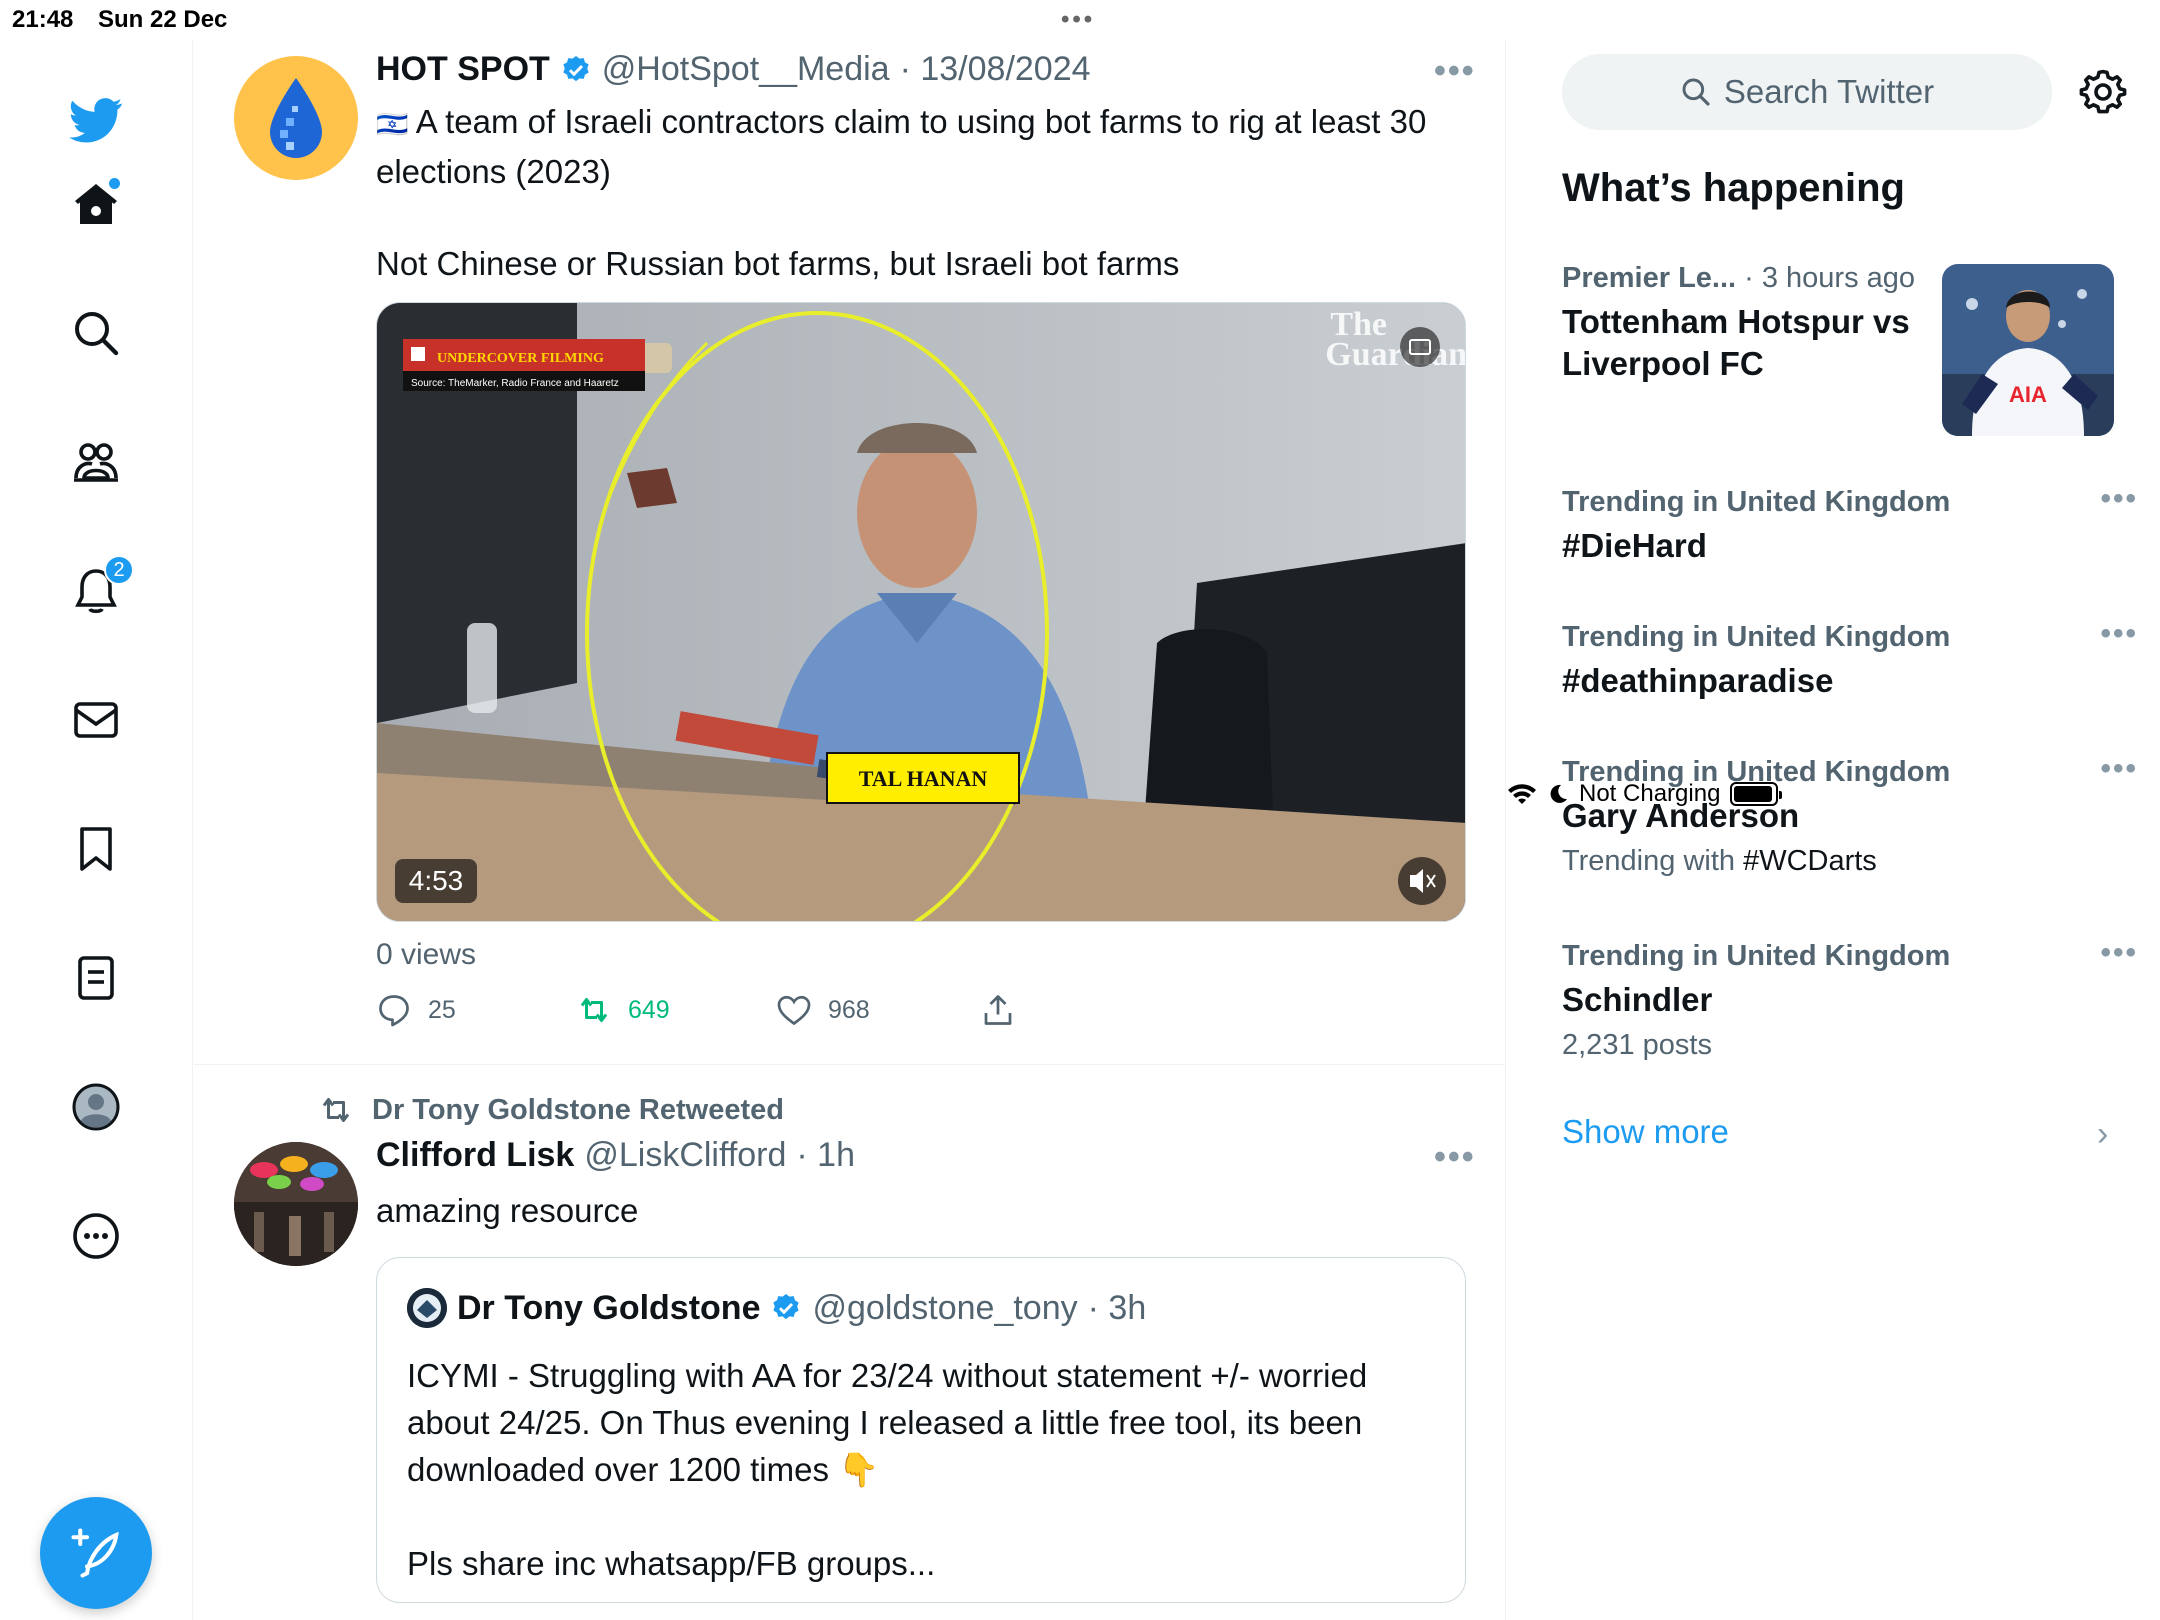 The width and height of the screenshot is (2160, 1620). What do you see at coordinates (1829, 91) in the screenshot?
I see `search-placeholder: Search Twitter` at bounding box center [1829, 91].